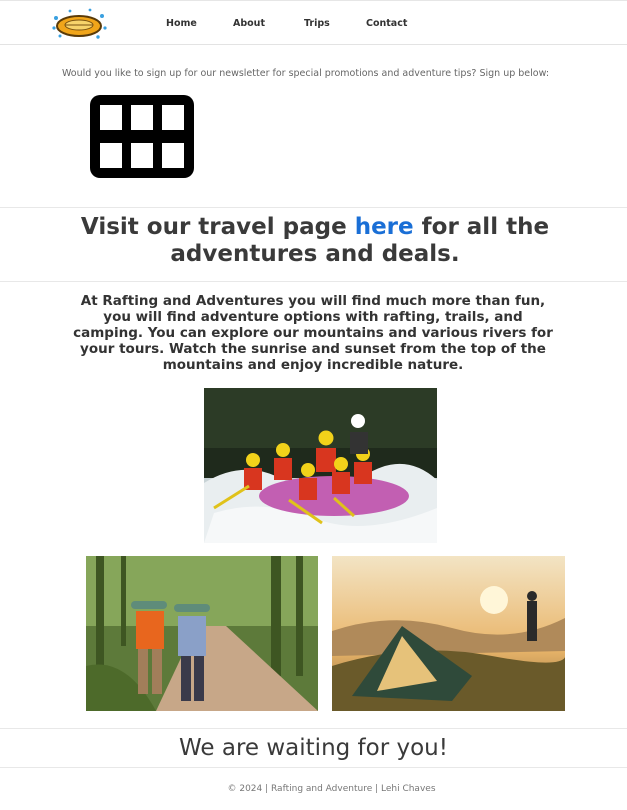 This screenshot has width=627, height=810. What do you see at coordinates (320, 465) in the screenshot?
I see `rafting-photo` at bounding box center [320, 465].